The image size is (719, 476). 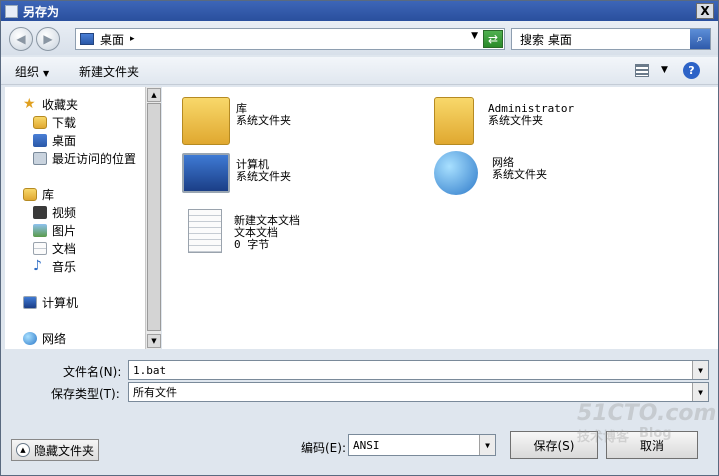 I want to click on watermark-site: 51CTO.com, so click(x=647, y=413).